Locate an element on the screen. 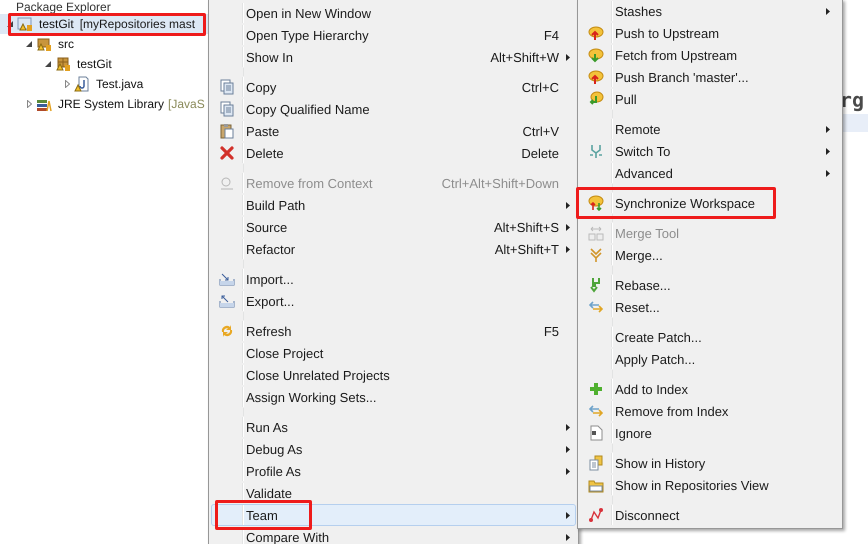 The height and width of the screenshot is (544, 868). menu-item: Ignore is located at coordinates (710, 433).